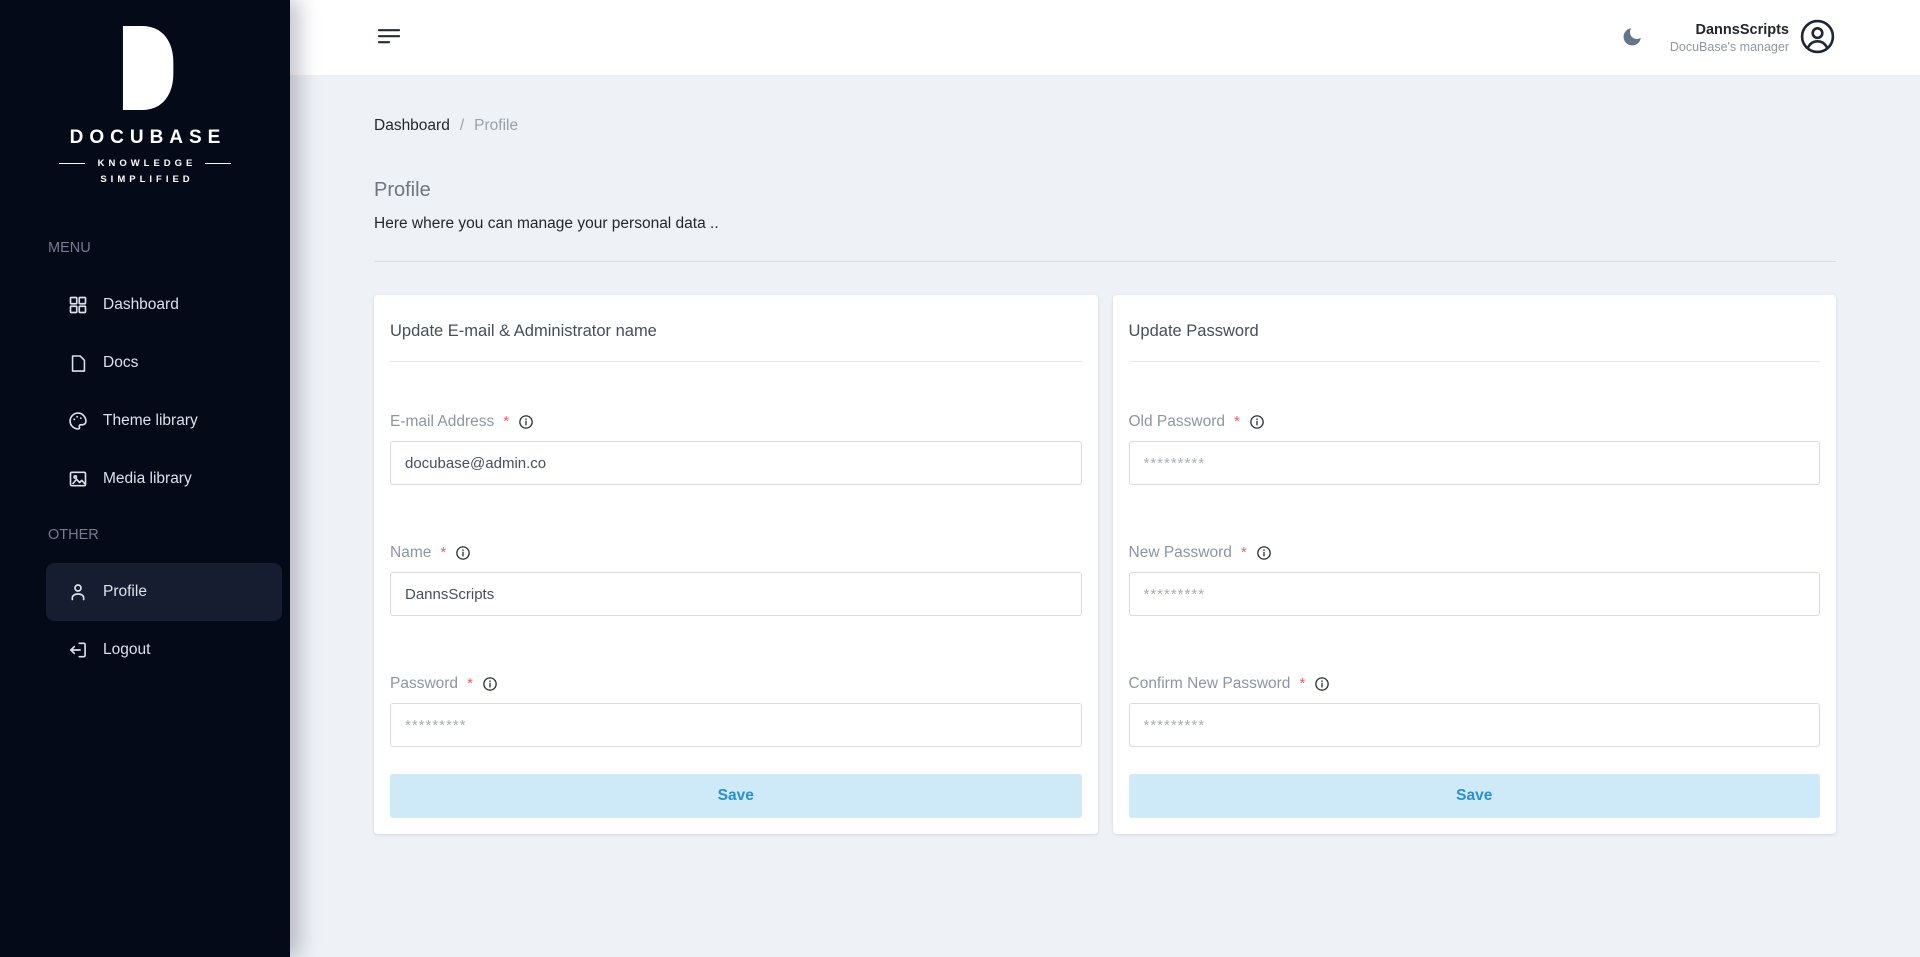 Image resolution: width=1920 pixels, height=957 pixels. I want to click on grid-icon, so click(78, 305).